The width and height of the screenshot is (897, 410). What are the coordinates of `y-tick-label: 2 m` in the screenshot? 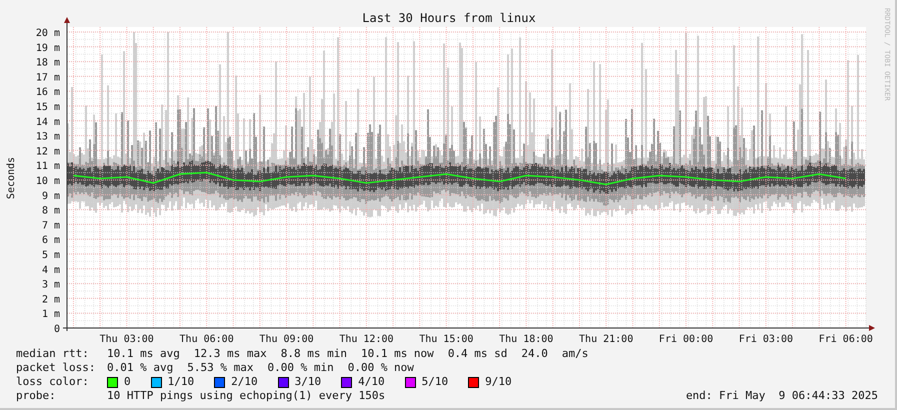 It's located at (51, 300).